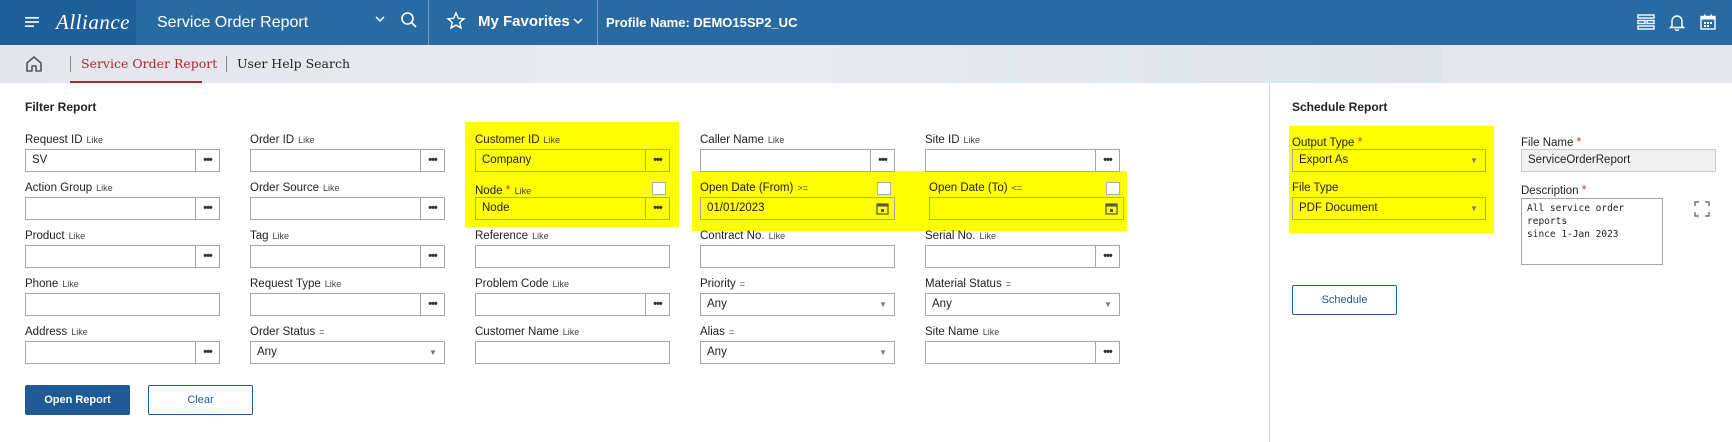 Image resolution: width=1732 pixels, height=442 pixels. I want to click on menu-icon, so click(32, 22).